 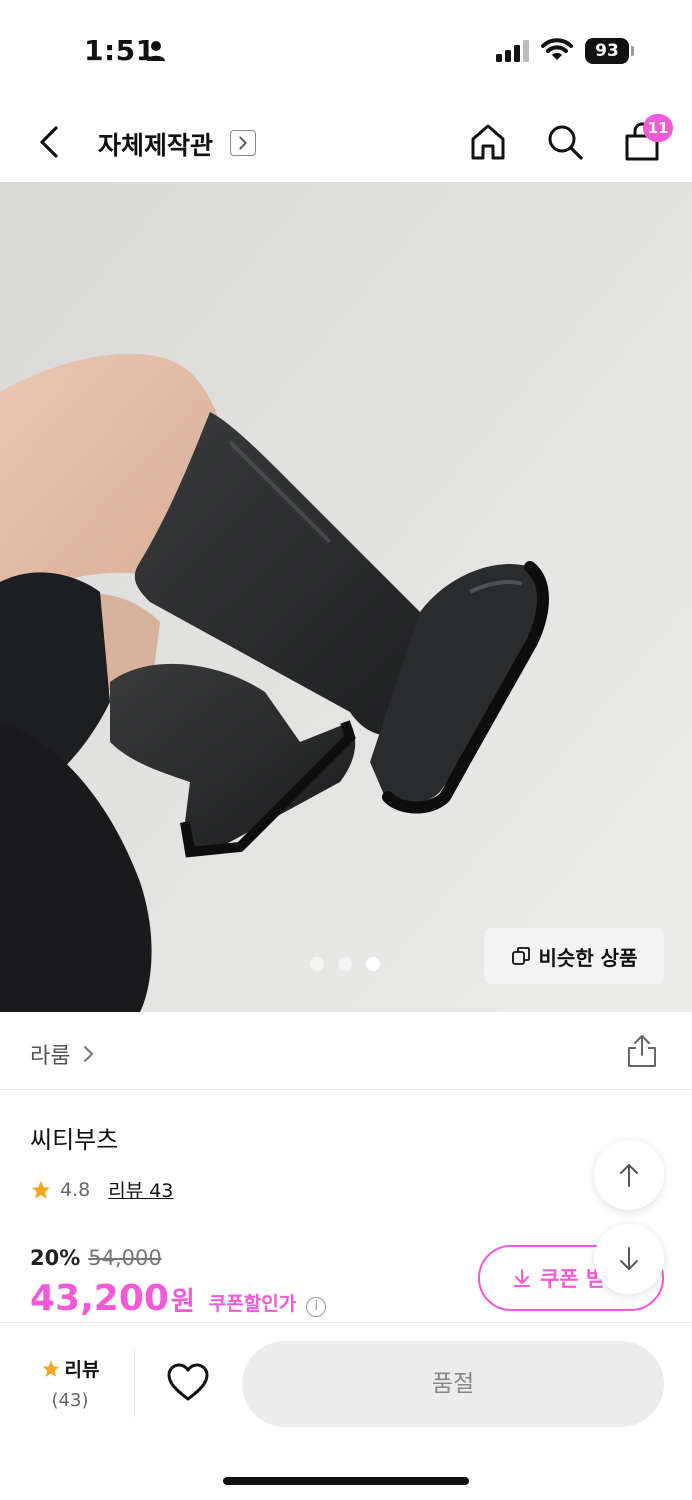 I want to click on status-bar: 1:51 93, so click(x=346, y=50).